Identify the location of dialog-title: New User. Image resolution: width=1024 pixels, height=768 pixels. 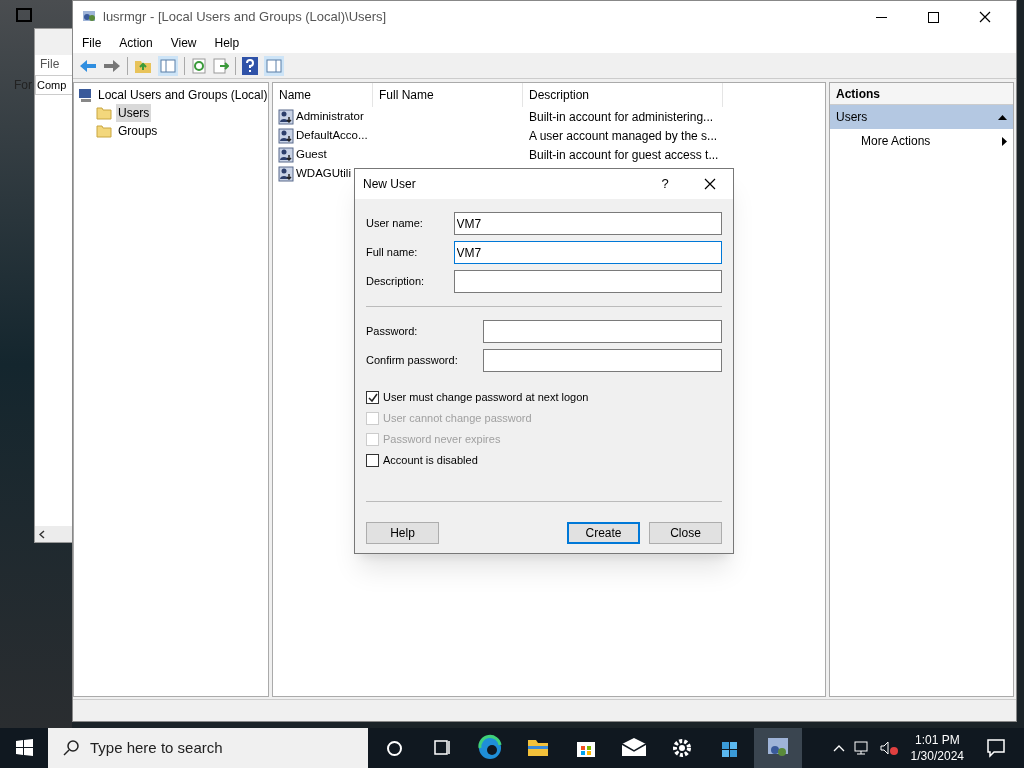
(390, 184).